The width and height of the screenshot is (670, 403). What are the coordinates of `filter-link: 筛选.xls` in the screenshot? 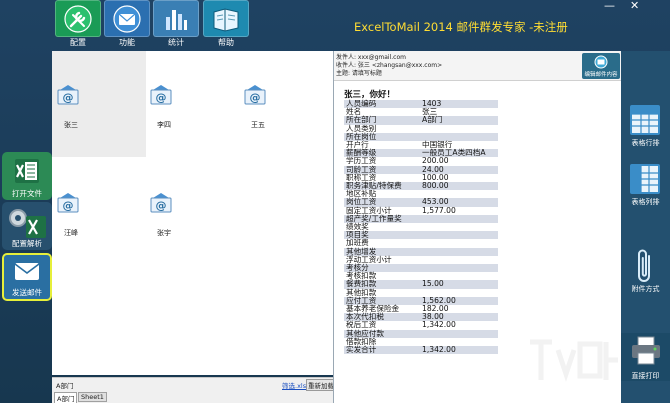 It's located at (294, 385).